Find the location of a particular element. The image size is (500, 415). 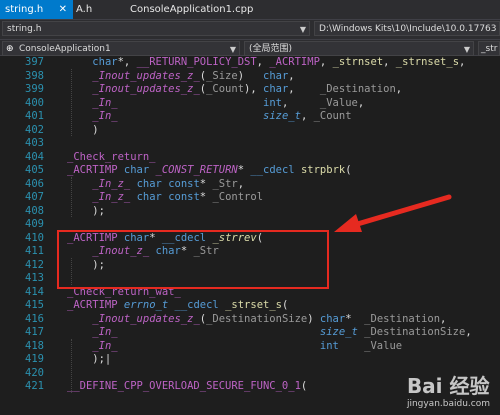

project-name: ConsoleApplication1 is located at coordinates (65, 49).